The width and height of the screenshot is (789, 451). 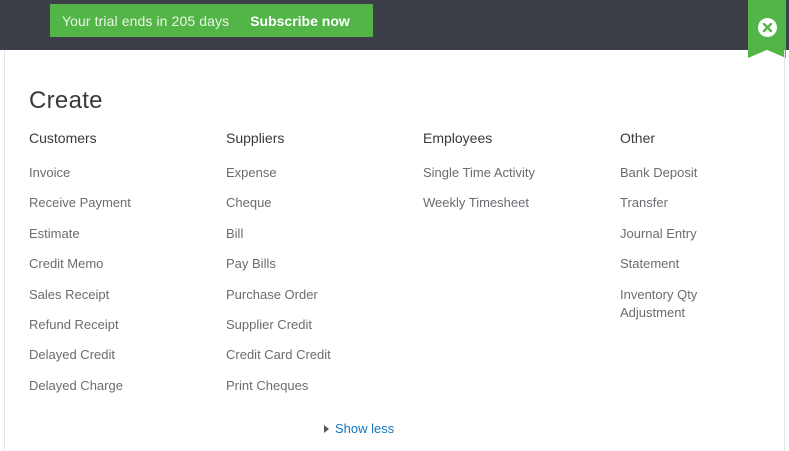 What do you see at coordinates (321, 355) in the screenshot?
I see `menu-item-credit-card-credit: Credit Card Credit` at bounding box center [321, 355].